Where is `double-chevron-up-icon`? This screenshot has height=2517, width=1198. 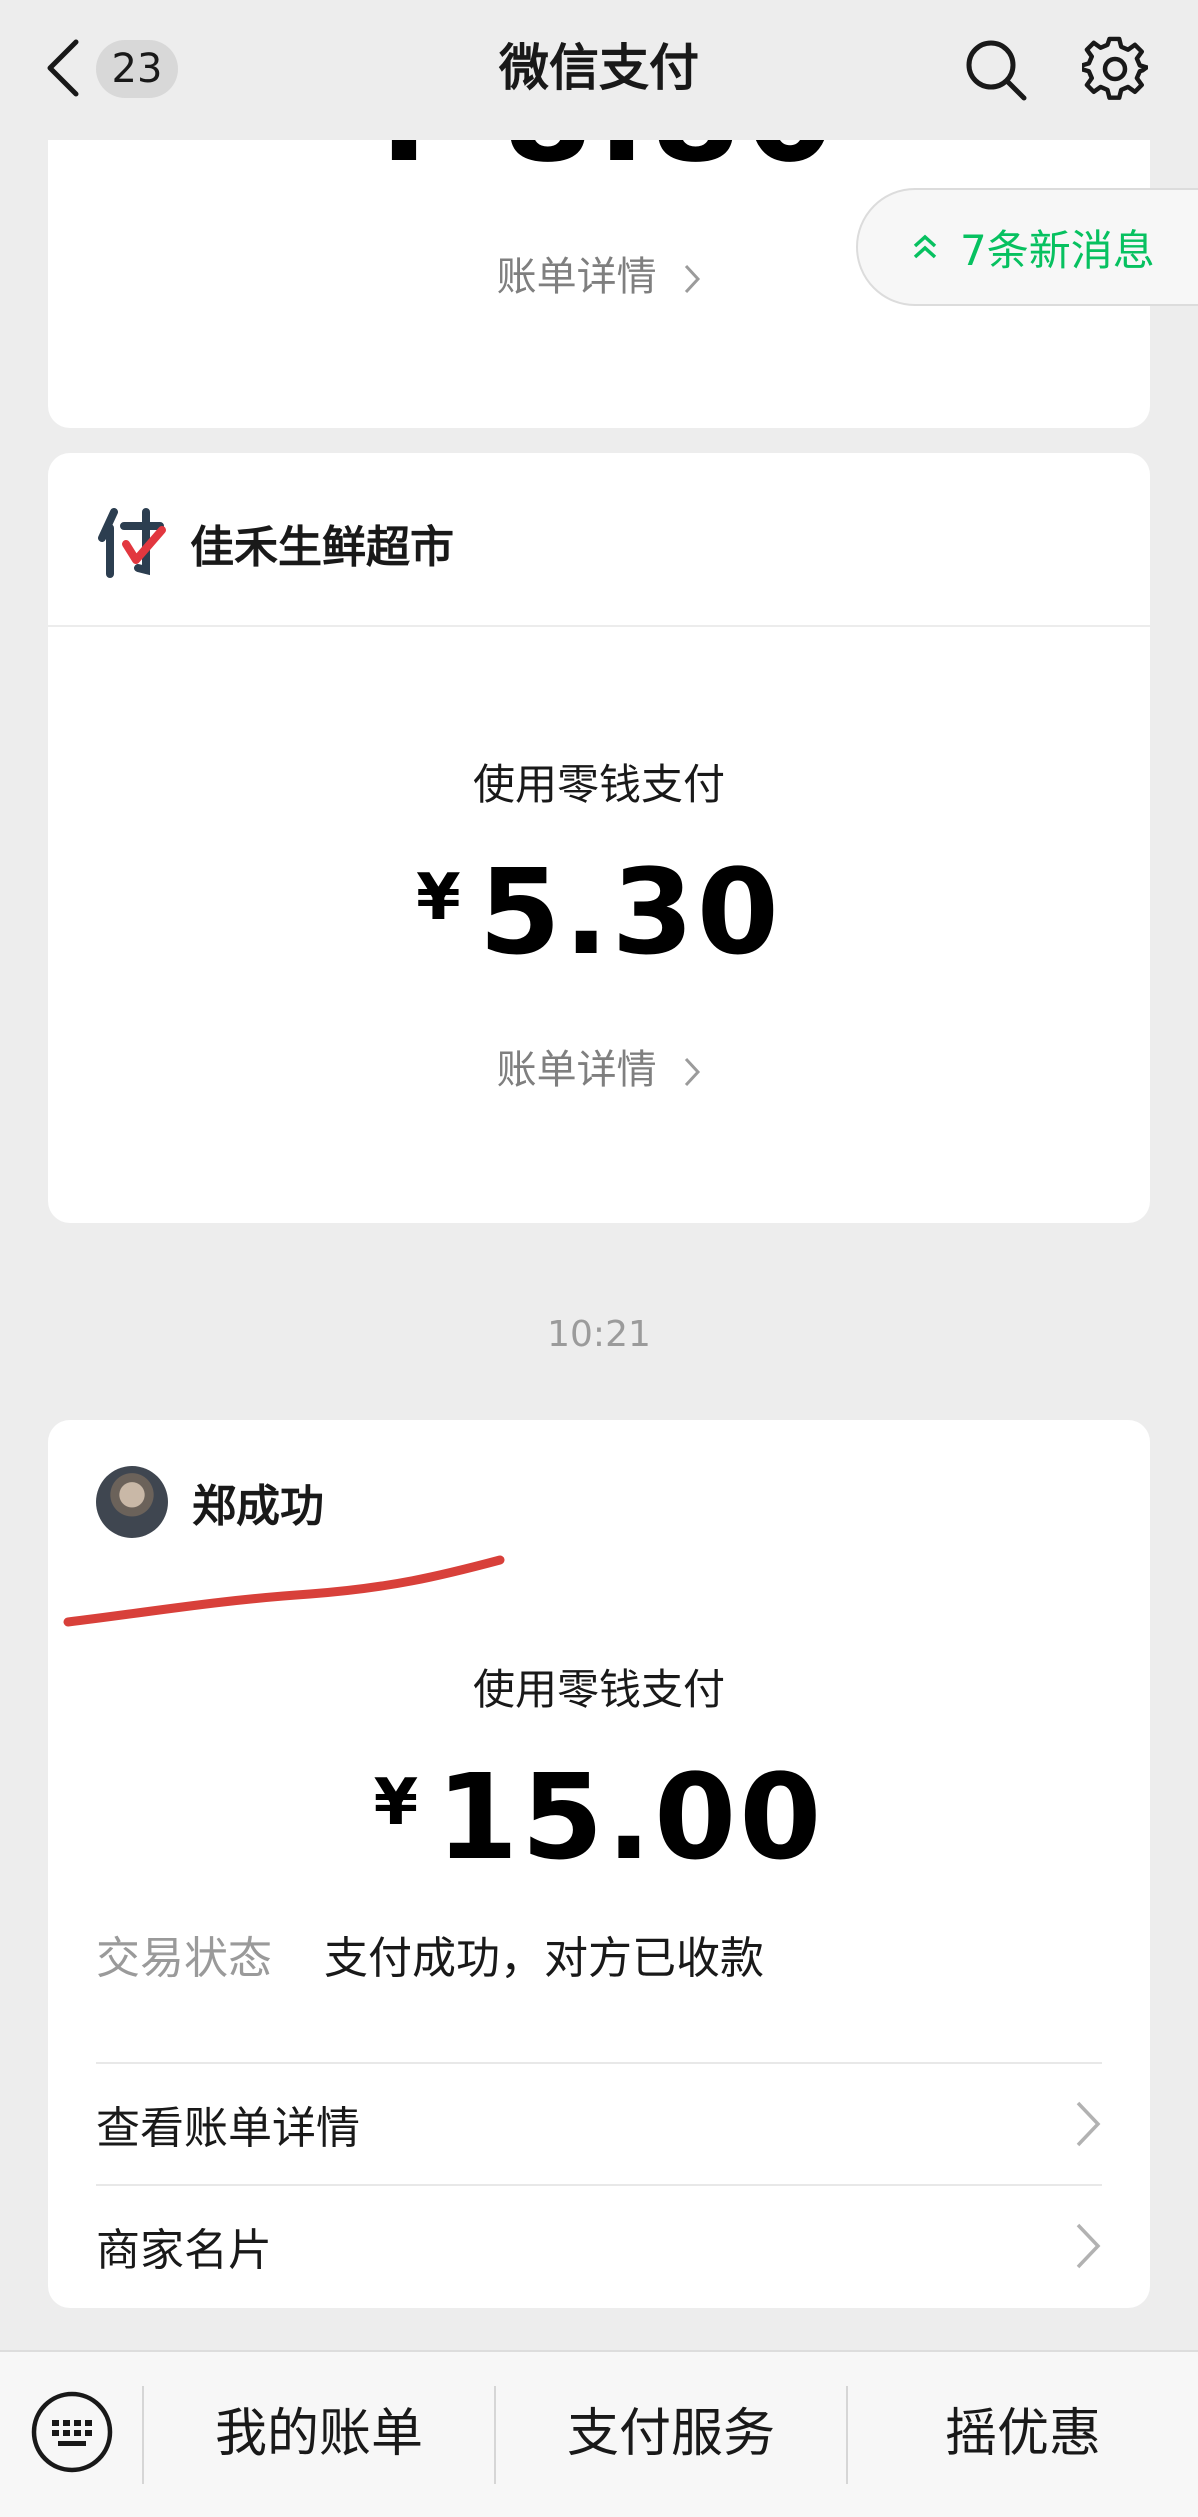
double-chevron-up-icon is located at coordinates (925, 246).